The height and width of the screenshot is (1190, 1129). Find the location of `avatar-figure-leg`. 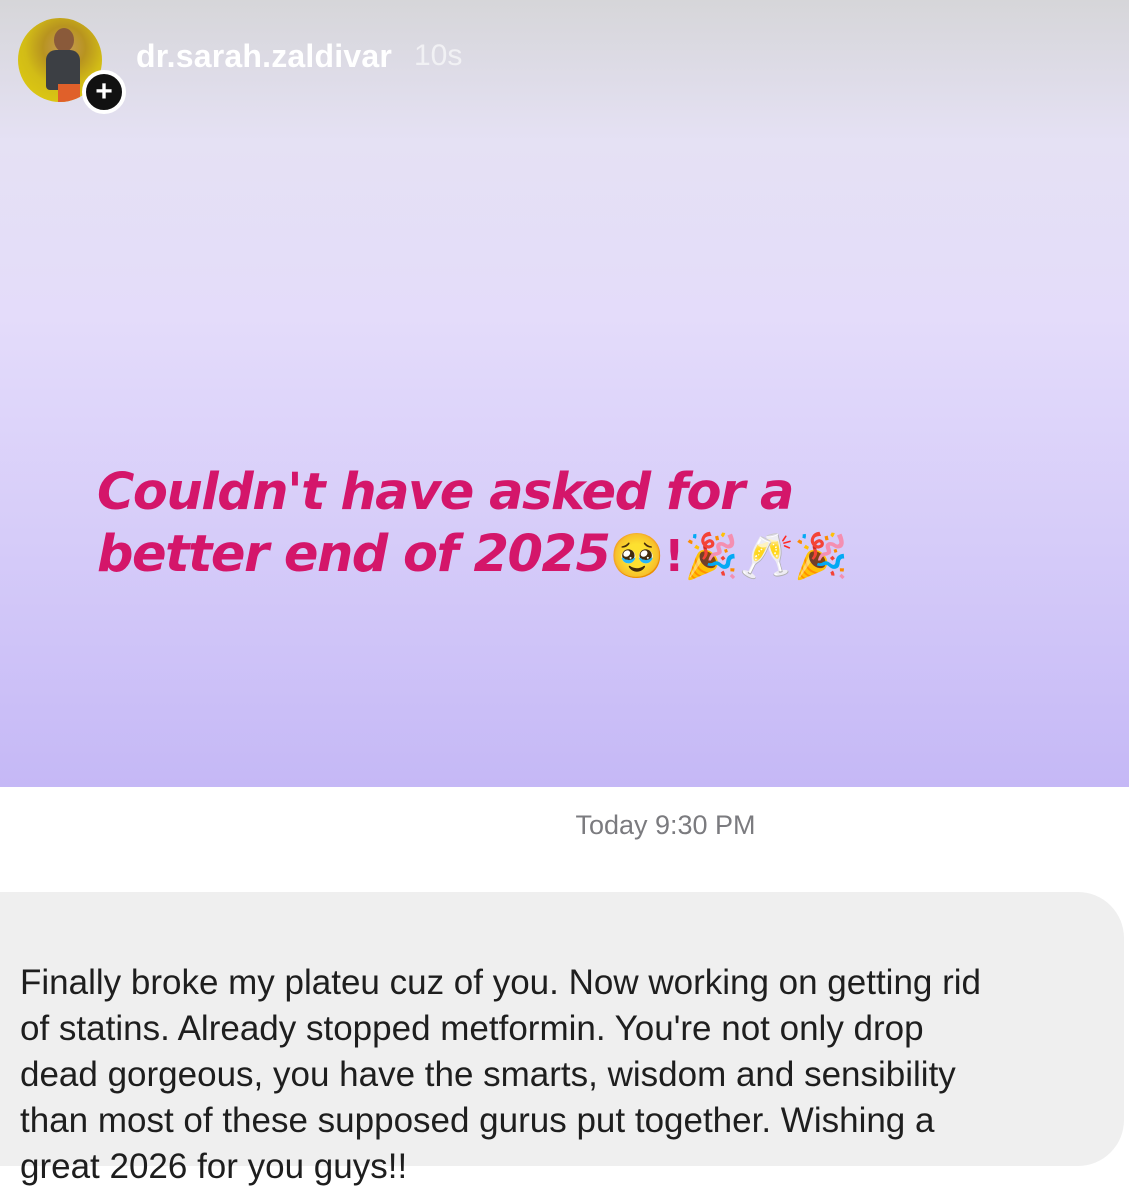

avatar-figure-leg is located at coordinates (69, 93).